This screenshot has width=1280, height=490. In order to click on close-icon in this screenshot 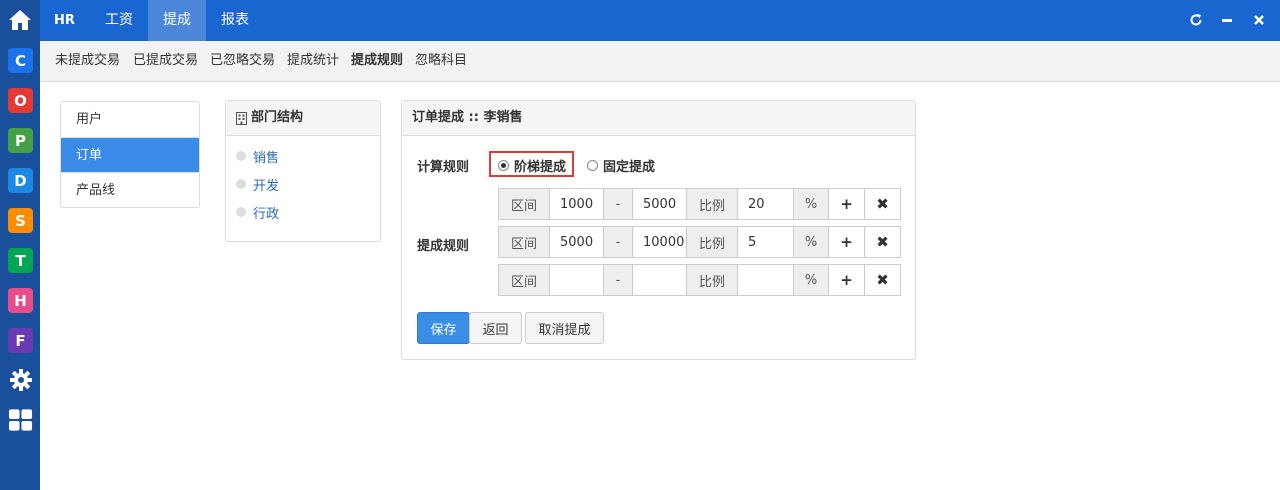, I will do `click(1259, 20)`.